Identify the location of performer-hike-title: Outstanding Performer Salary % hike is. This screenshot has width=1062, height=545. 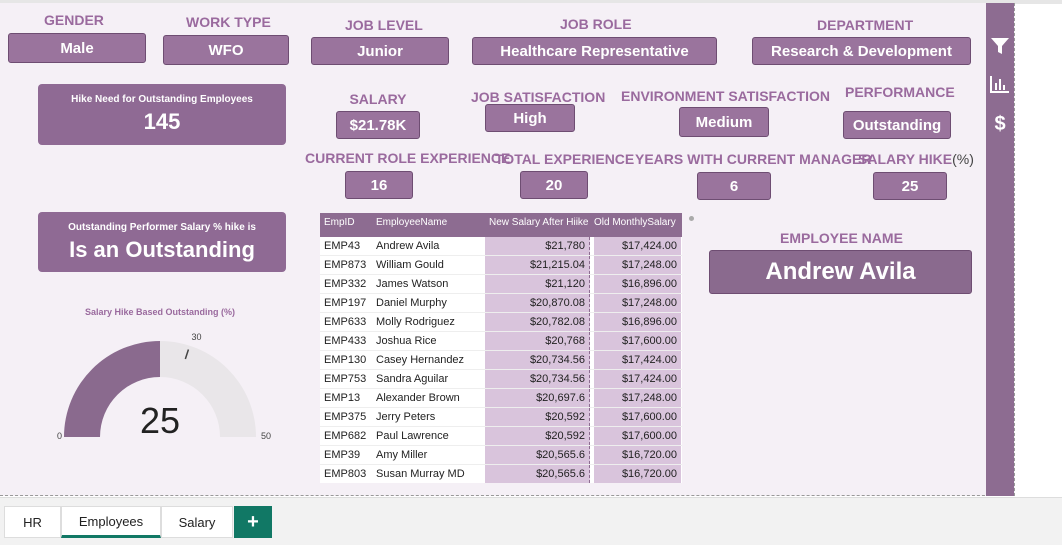
(162, 227).